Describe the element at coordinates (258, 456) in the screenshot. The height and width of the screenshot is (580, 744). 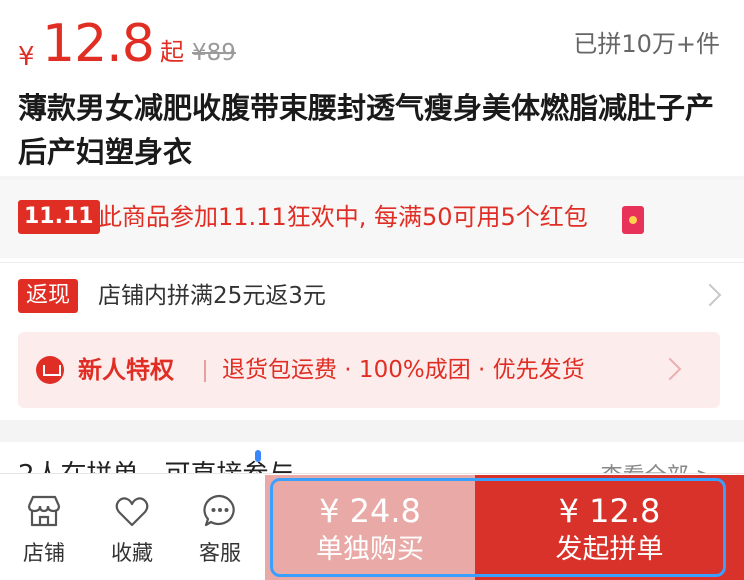
I see `scroll-indicator` at that location.